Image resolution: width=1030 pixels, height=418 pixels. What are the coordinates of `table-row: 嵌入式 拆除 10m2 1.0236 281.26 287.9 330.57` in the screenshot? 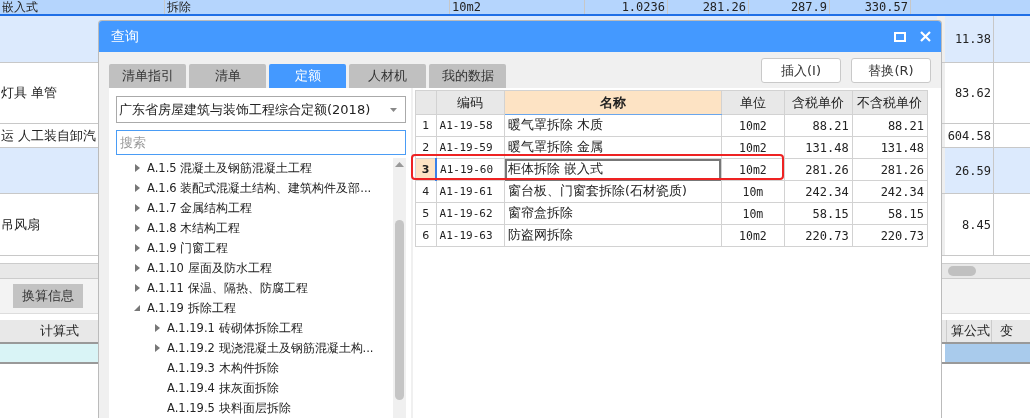 It's located at (515, 8).